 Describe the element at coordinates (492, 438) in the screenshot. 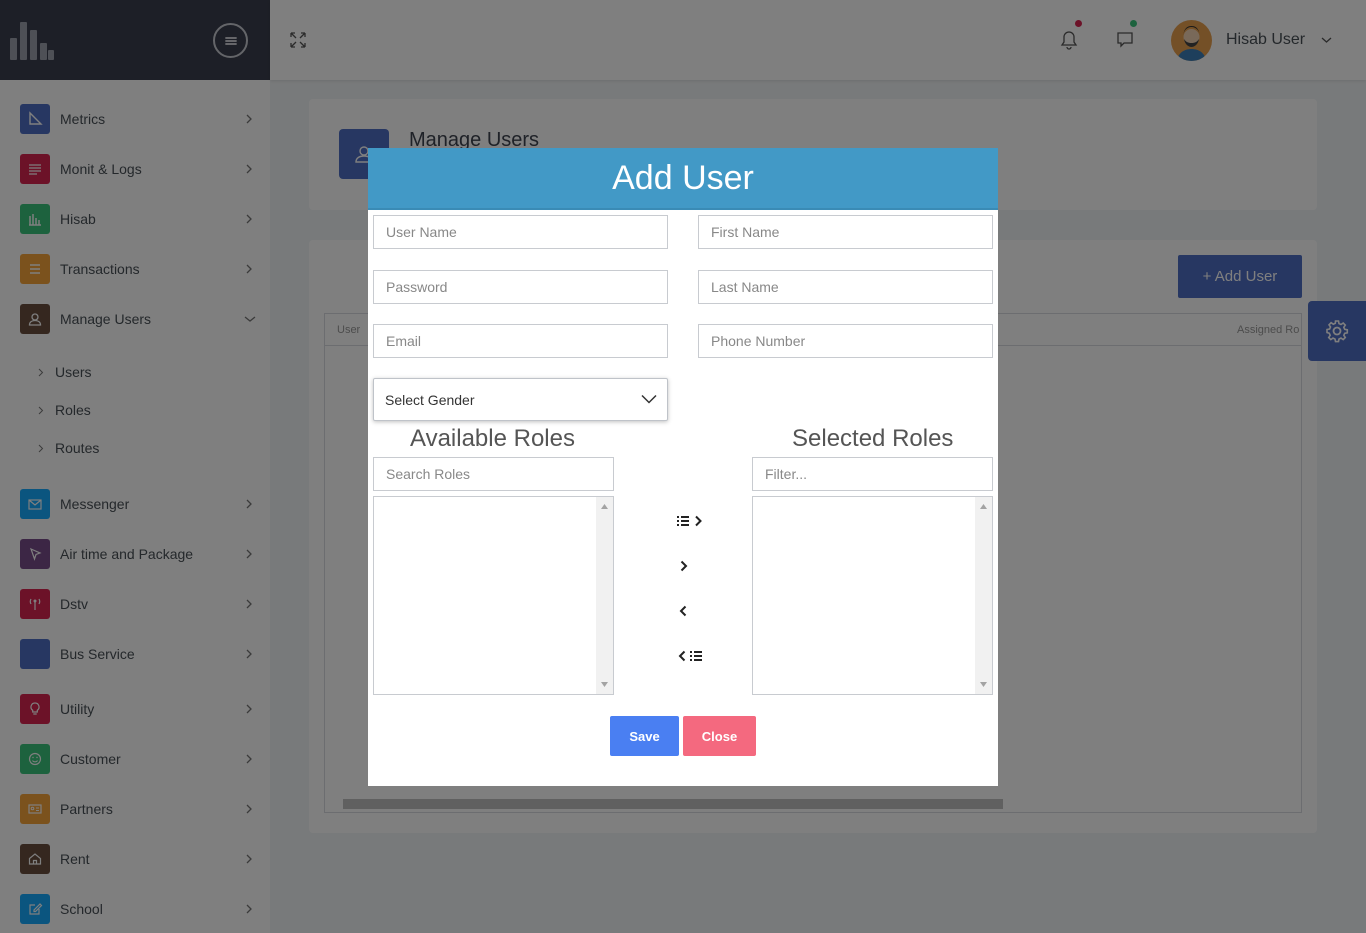

I see `available-roles-title: Available Roles` at that location.